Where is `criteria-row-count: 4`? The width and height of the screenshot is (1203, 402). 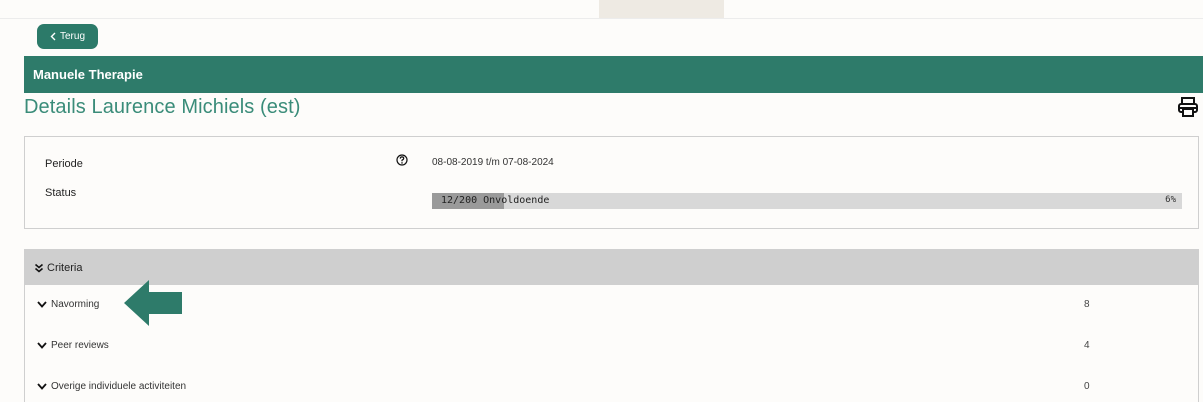 criteria-row-count: 4 is located at coordinates (1087, 345).